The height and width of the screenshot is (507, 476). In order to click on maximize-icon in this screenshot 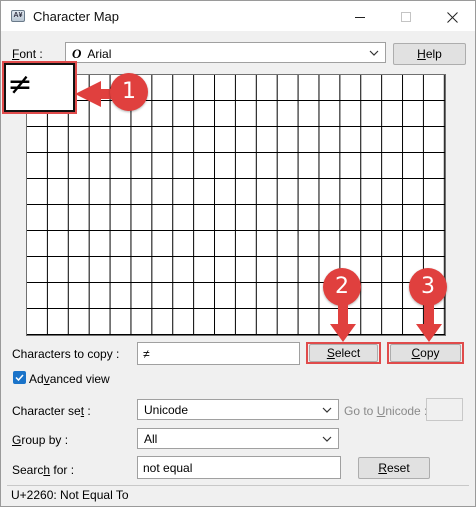, I will do `click(406, 17)`.